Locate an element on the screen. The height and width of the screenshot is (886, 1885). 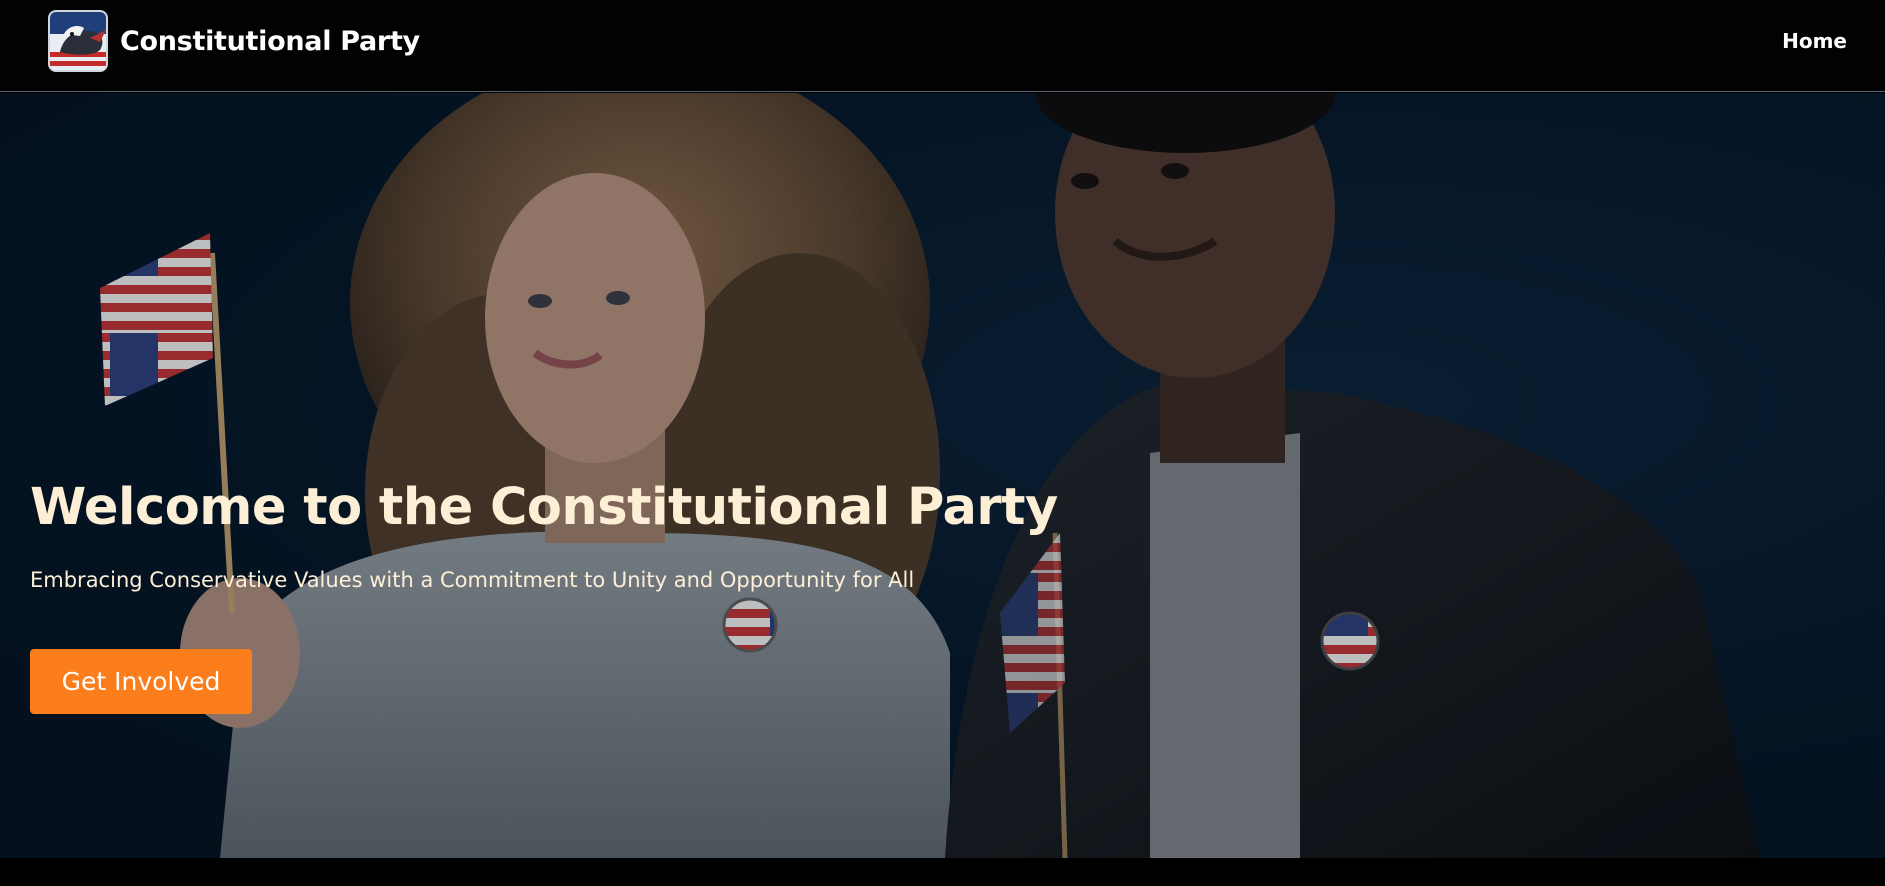
top-navbar: Constitutional Party Home is located at coordinates (942, 46).